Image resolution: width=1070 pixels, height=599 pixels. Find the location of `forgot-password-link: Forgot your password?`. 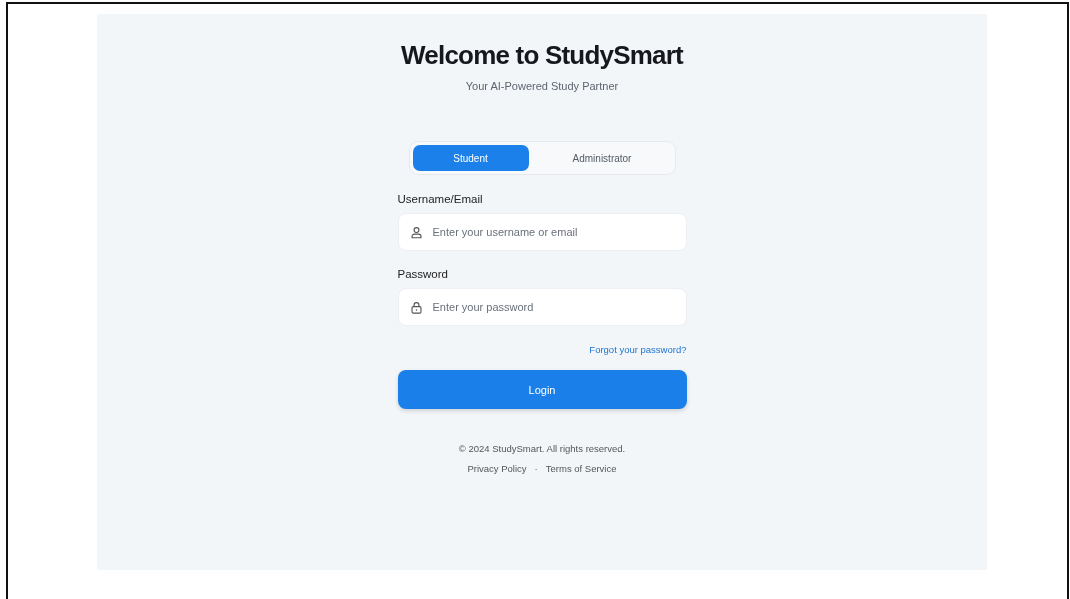

forgot-password-link: Forgot your password? is located at coordinates (638, 349).